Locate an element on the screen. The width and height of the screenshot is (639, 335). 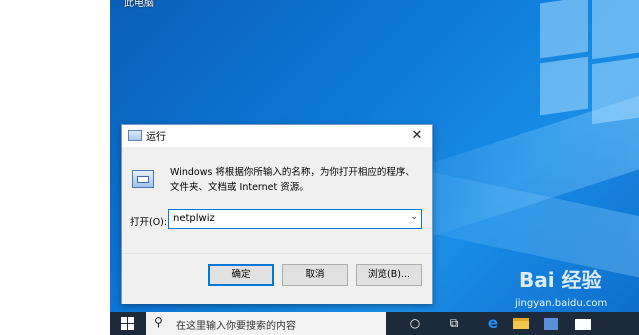
watermark-url: jingyan.baidu.com is located at coordinates (561, 303).